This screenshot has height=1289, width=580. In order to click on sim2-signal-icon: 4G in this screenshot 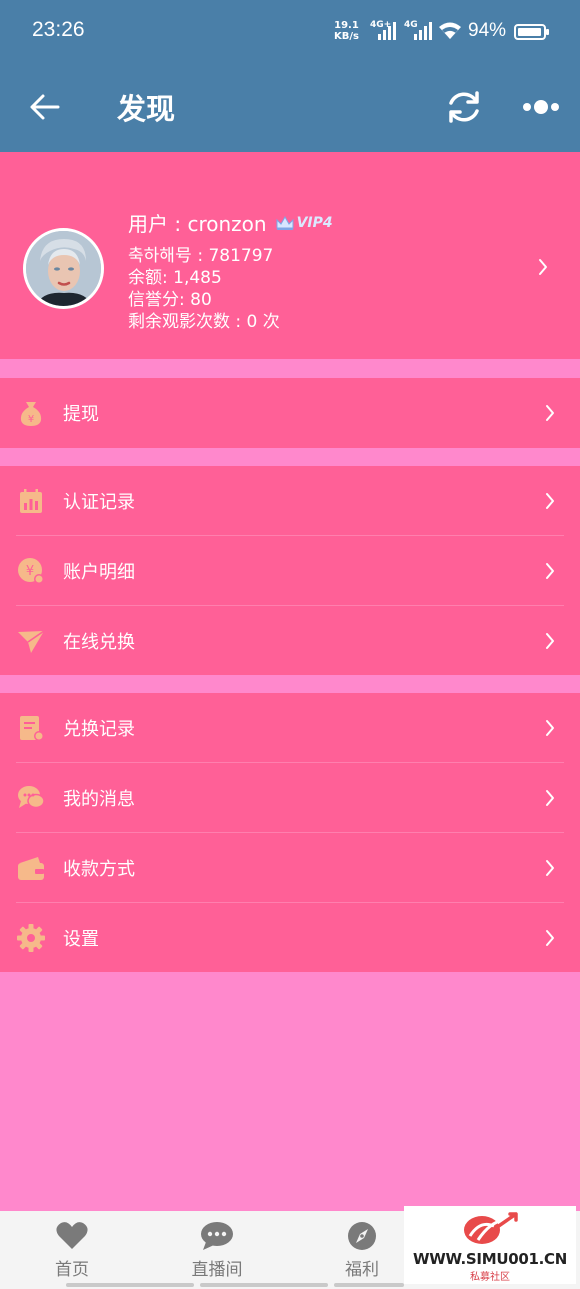, I will do `click(418, 30)`.